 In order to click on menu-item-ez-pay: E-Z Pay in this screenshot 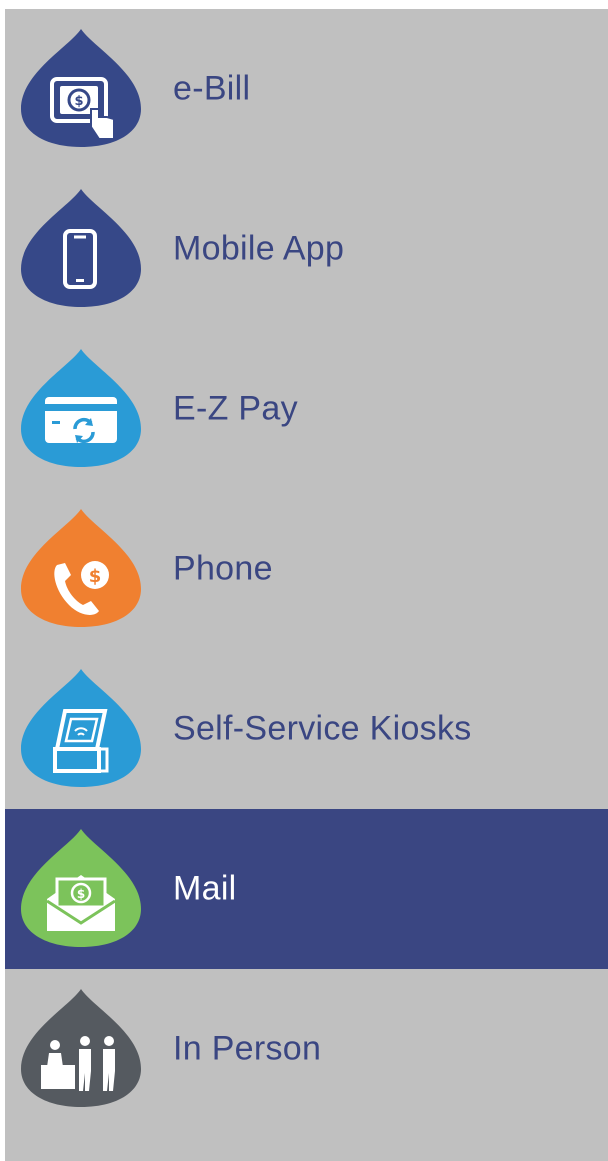, I will do `click(306, 409)`.